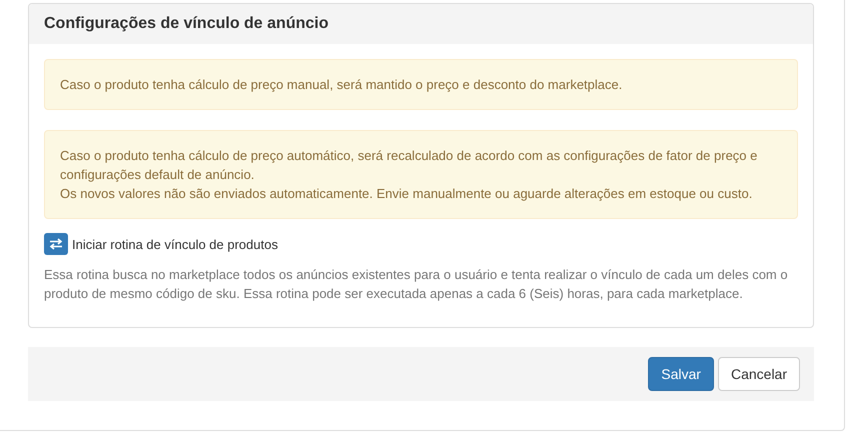 The width and height of the screenshot is (857, 441). I want to click on panel-title: Configurações de vínculo de anúncio, so click(186, 24).